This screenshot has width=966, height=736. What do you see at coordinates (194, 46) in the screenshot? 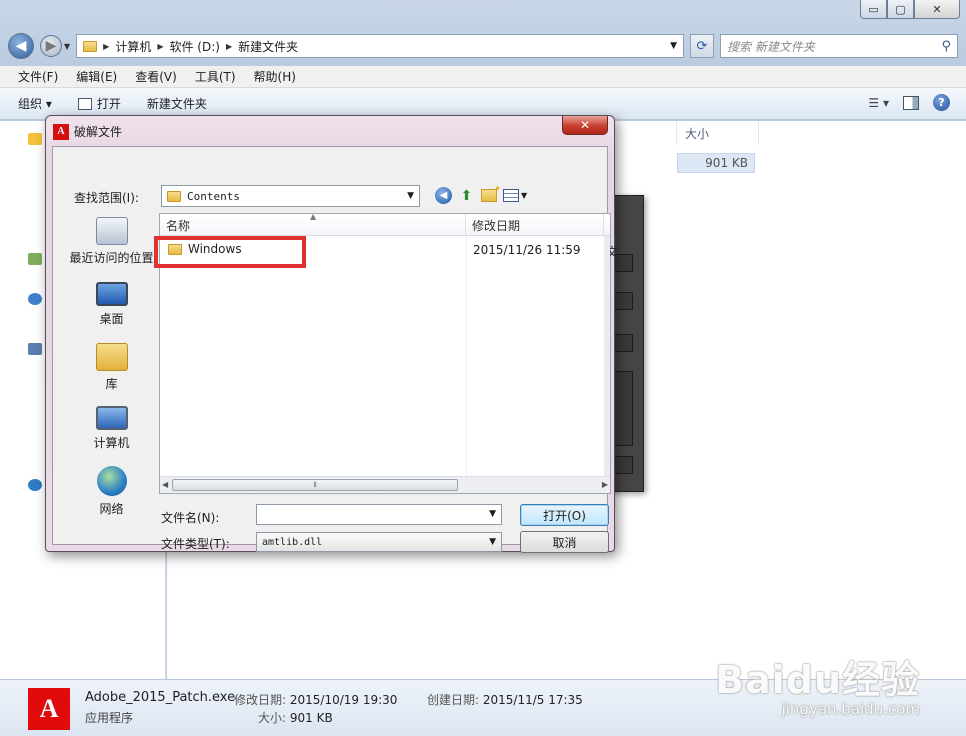
I see `breadcrumb-drive-d: 软件 (D:)` at bounding box center [194, 46].